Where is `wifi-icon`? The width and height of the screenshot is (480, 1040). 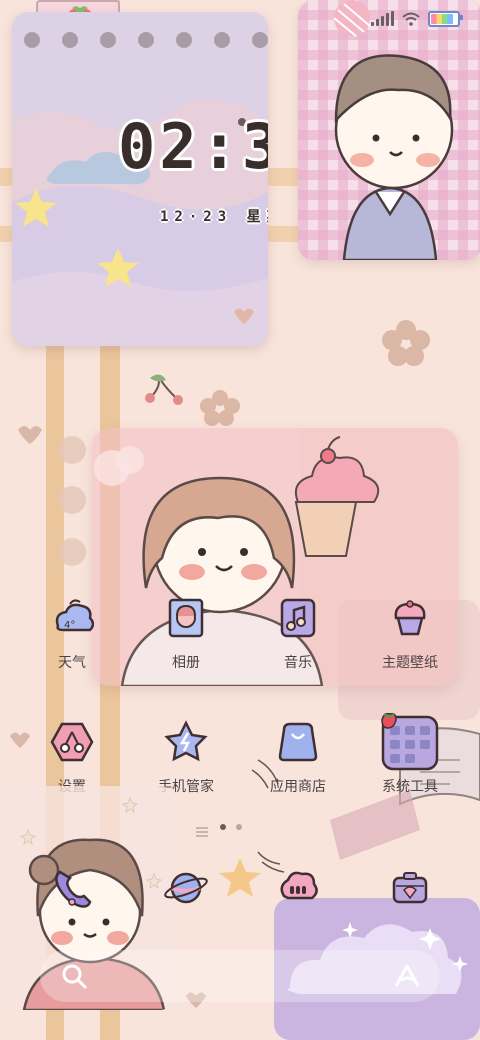 wifi-icon is located at coordinates (411, 19).